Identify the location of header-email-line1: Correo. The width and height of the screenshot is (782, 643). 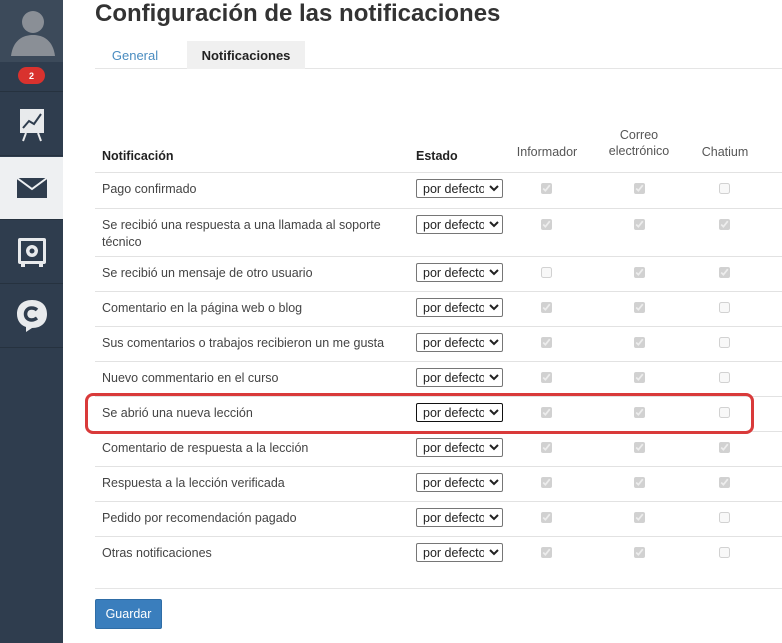
(639, 135).